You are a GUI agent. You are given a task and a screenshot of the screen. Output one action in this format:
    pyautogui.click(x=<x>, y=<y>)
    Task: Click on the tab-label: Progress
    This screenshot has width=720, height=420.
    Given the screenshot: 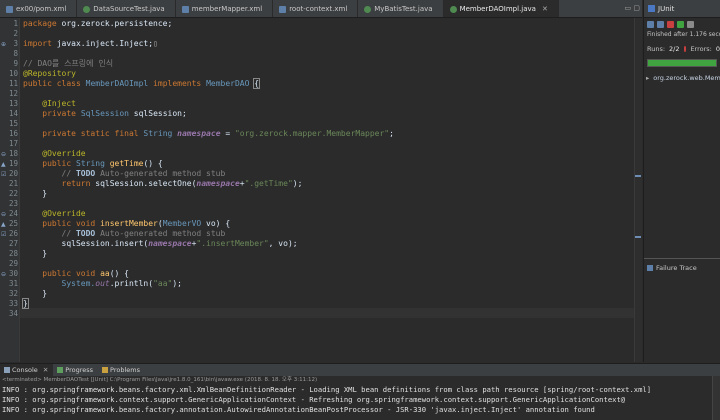 What is the action you would take?
    pyautogui.click(x=79, y=370)
    